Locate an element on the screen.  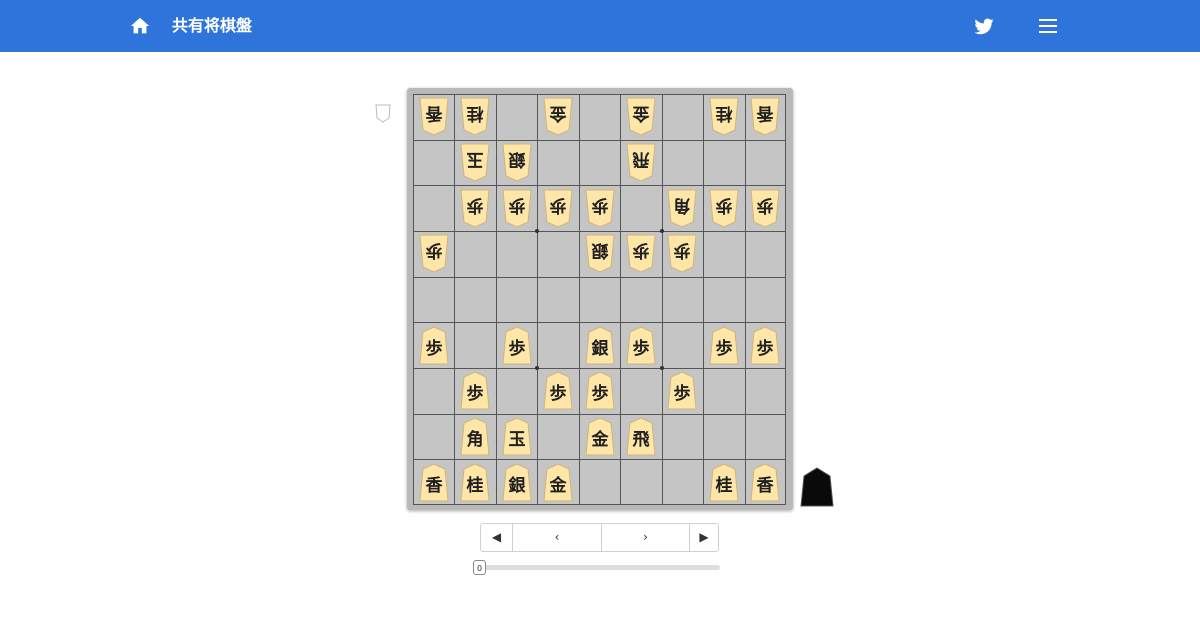
move-navigation: ◀ ‹ › ▶ is located at coordinates (599, 537).